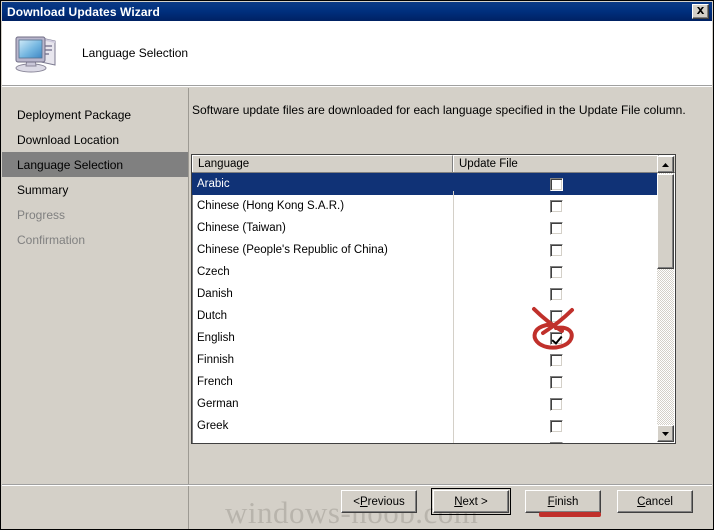 The image size is (714, 530). I want to click on cell-language: Chinese (Hong Kong S.A.R.), so click(271, 206).